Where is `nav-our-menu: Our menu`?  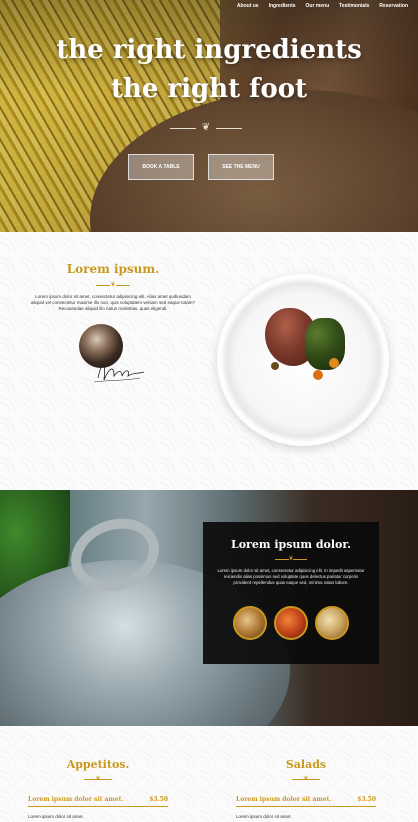 nav-our-menu: Our menu is located at coordinates (318, 6).